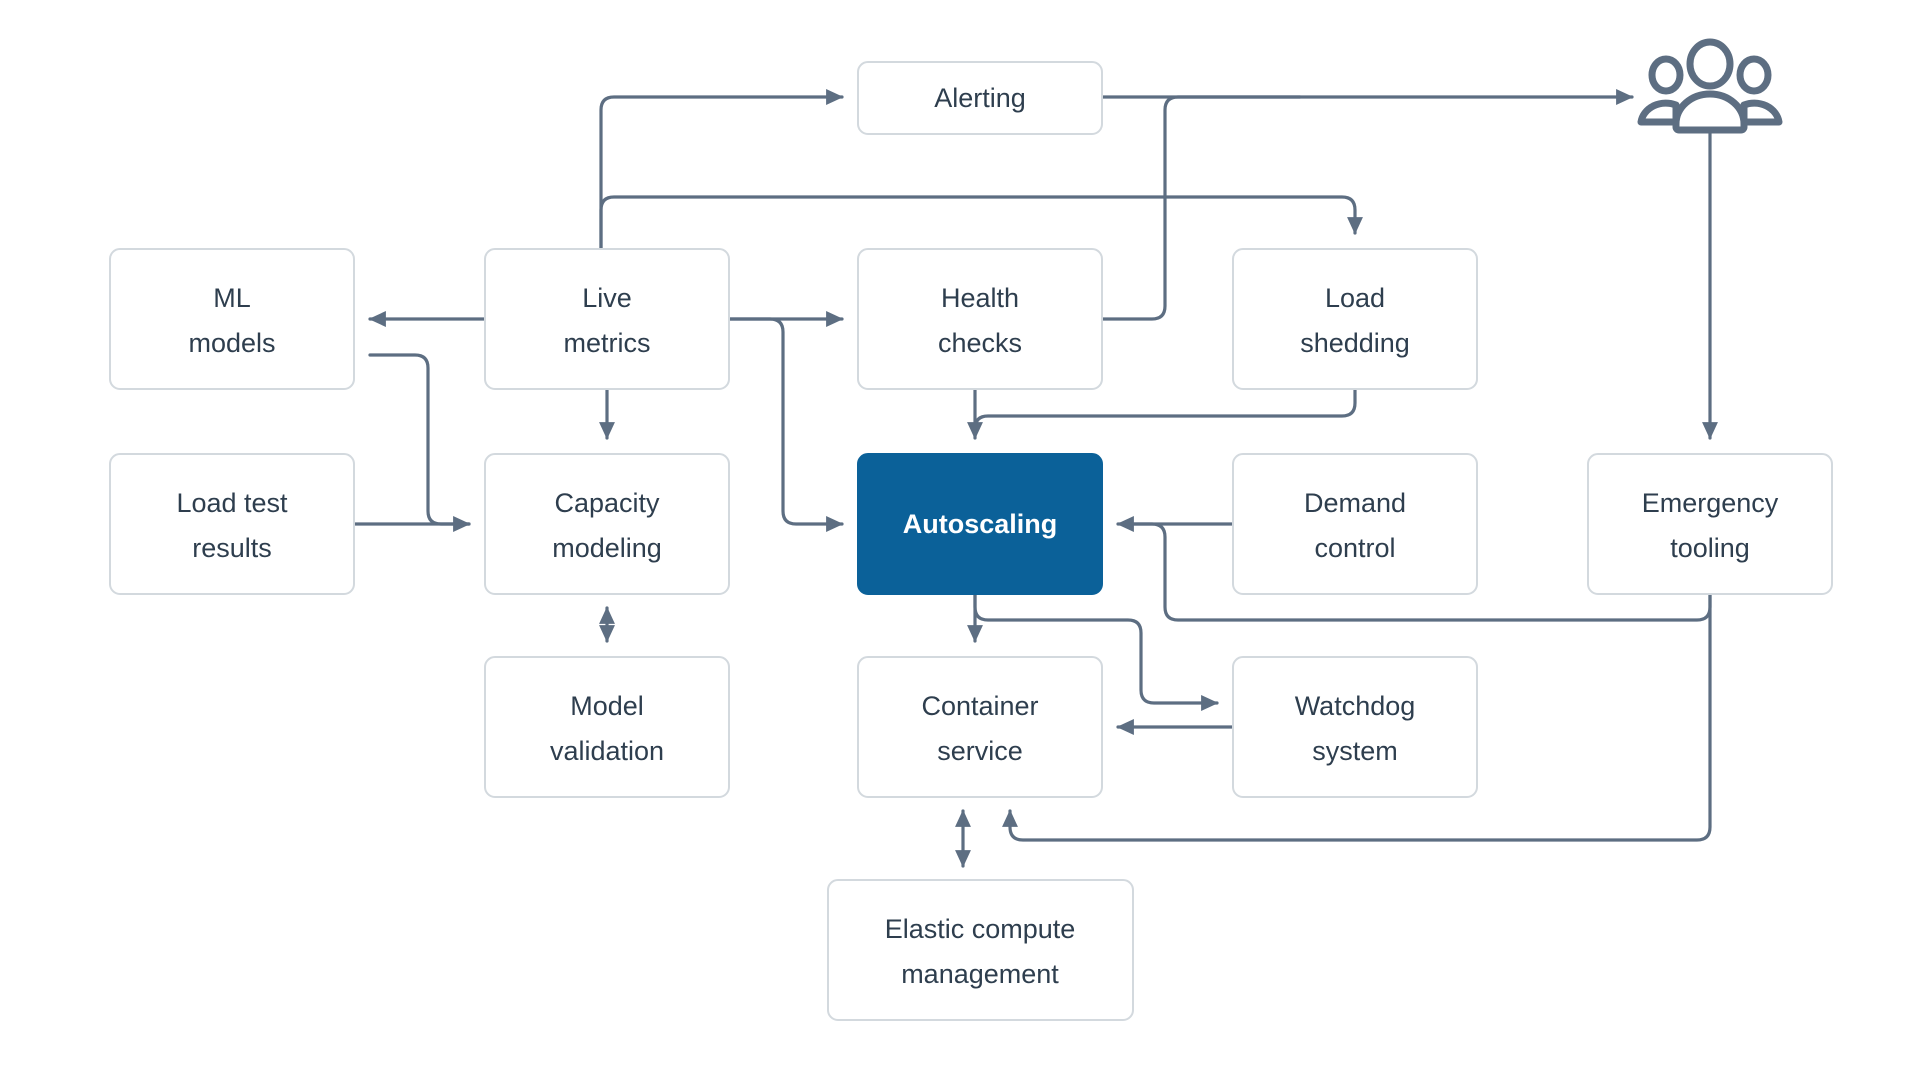  I want to click on node-demand-control: Demand control, so click(1355, 524).